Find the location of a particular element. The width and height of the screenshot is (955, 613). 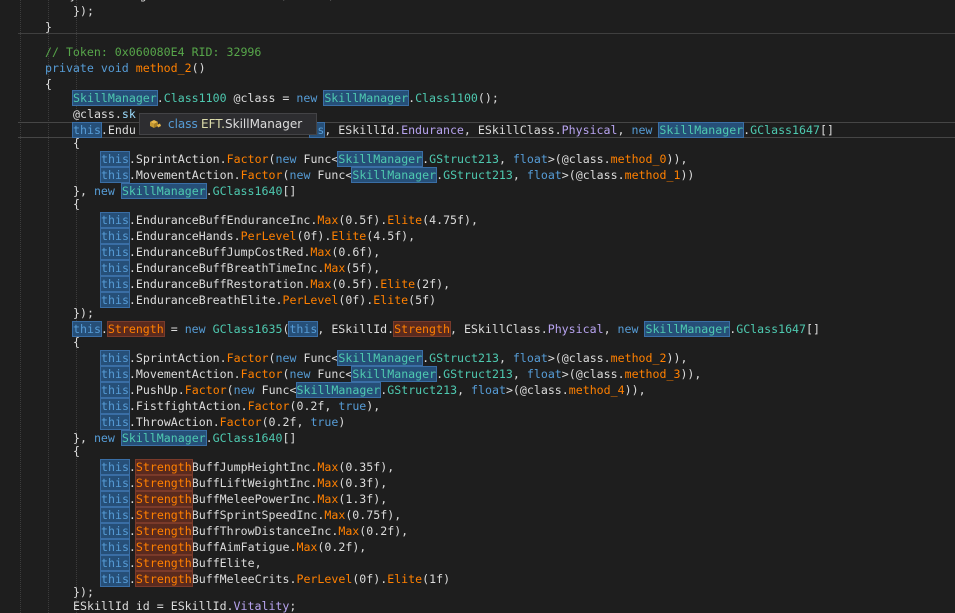

code-token: (0.5f). is located at coordinates (363, 220).